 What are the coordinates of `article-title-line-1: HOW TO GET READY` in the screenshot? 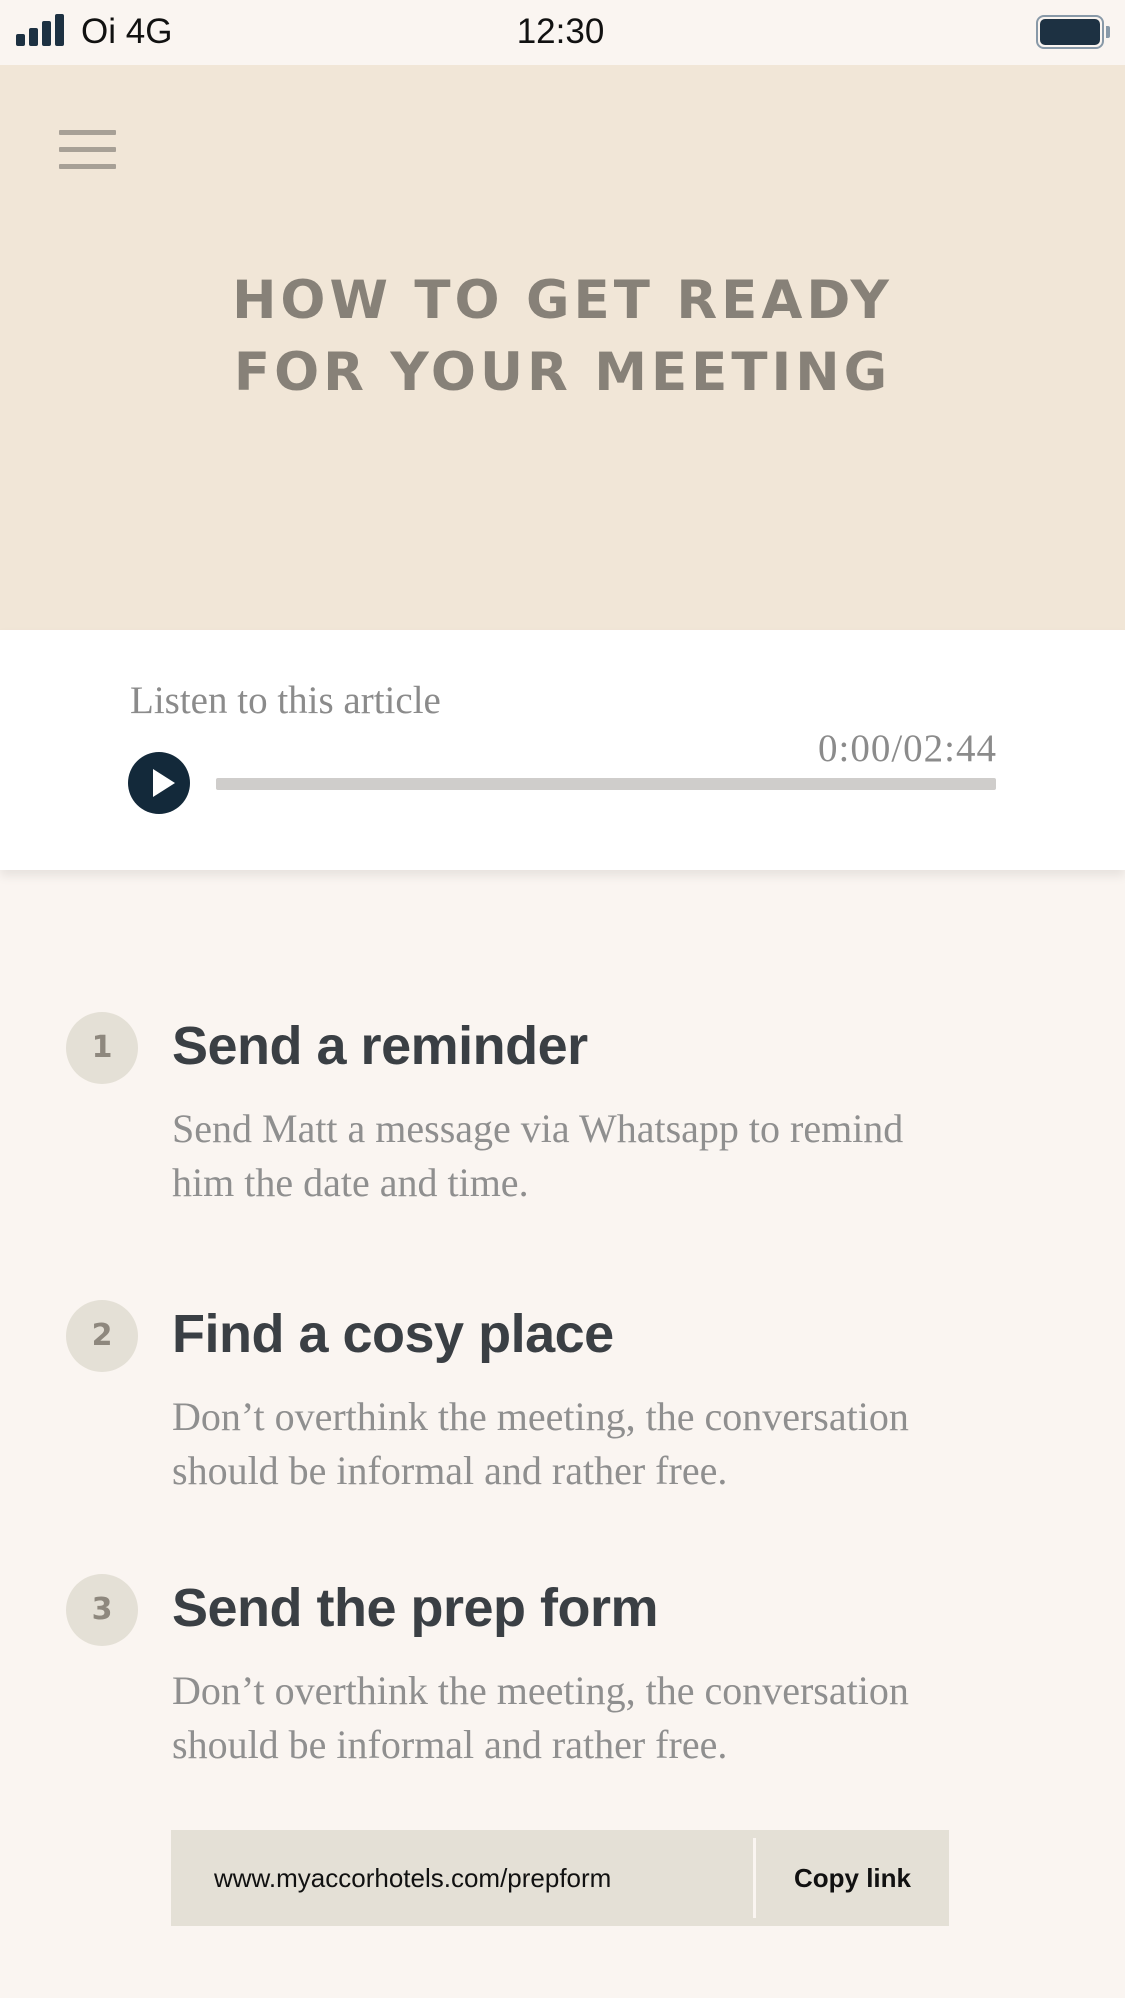 It's located at (562, 300).